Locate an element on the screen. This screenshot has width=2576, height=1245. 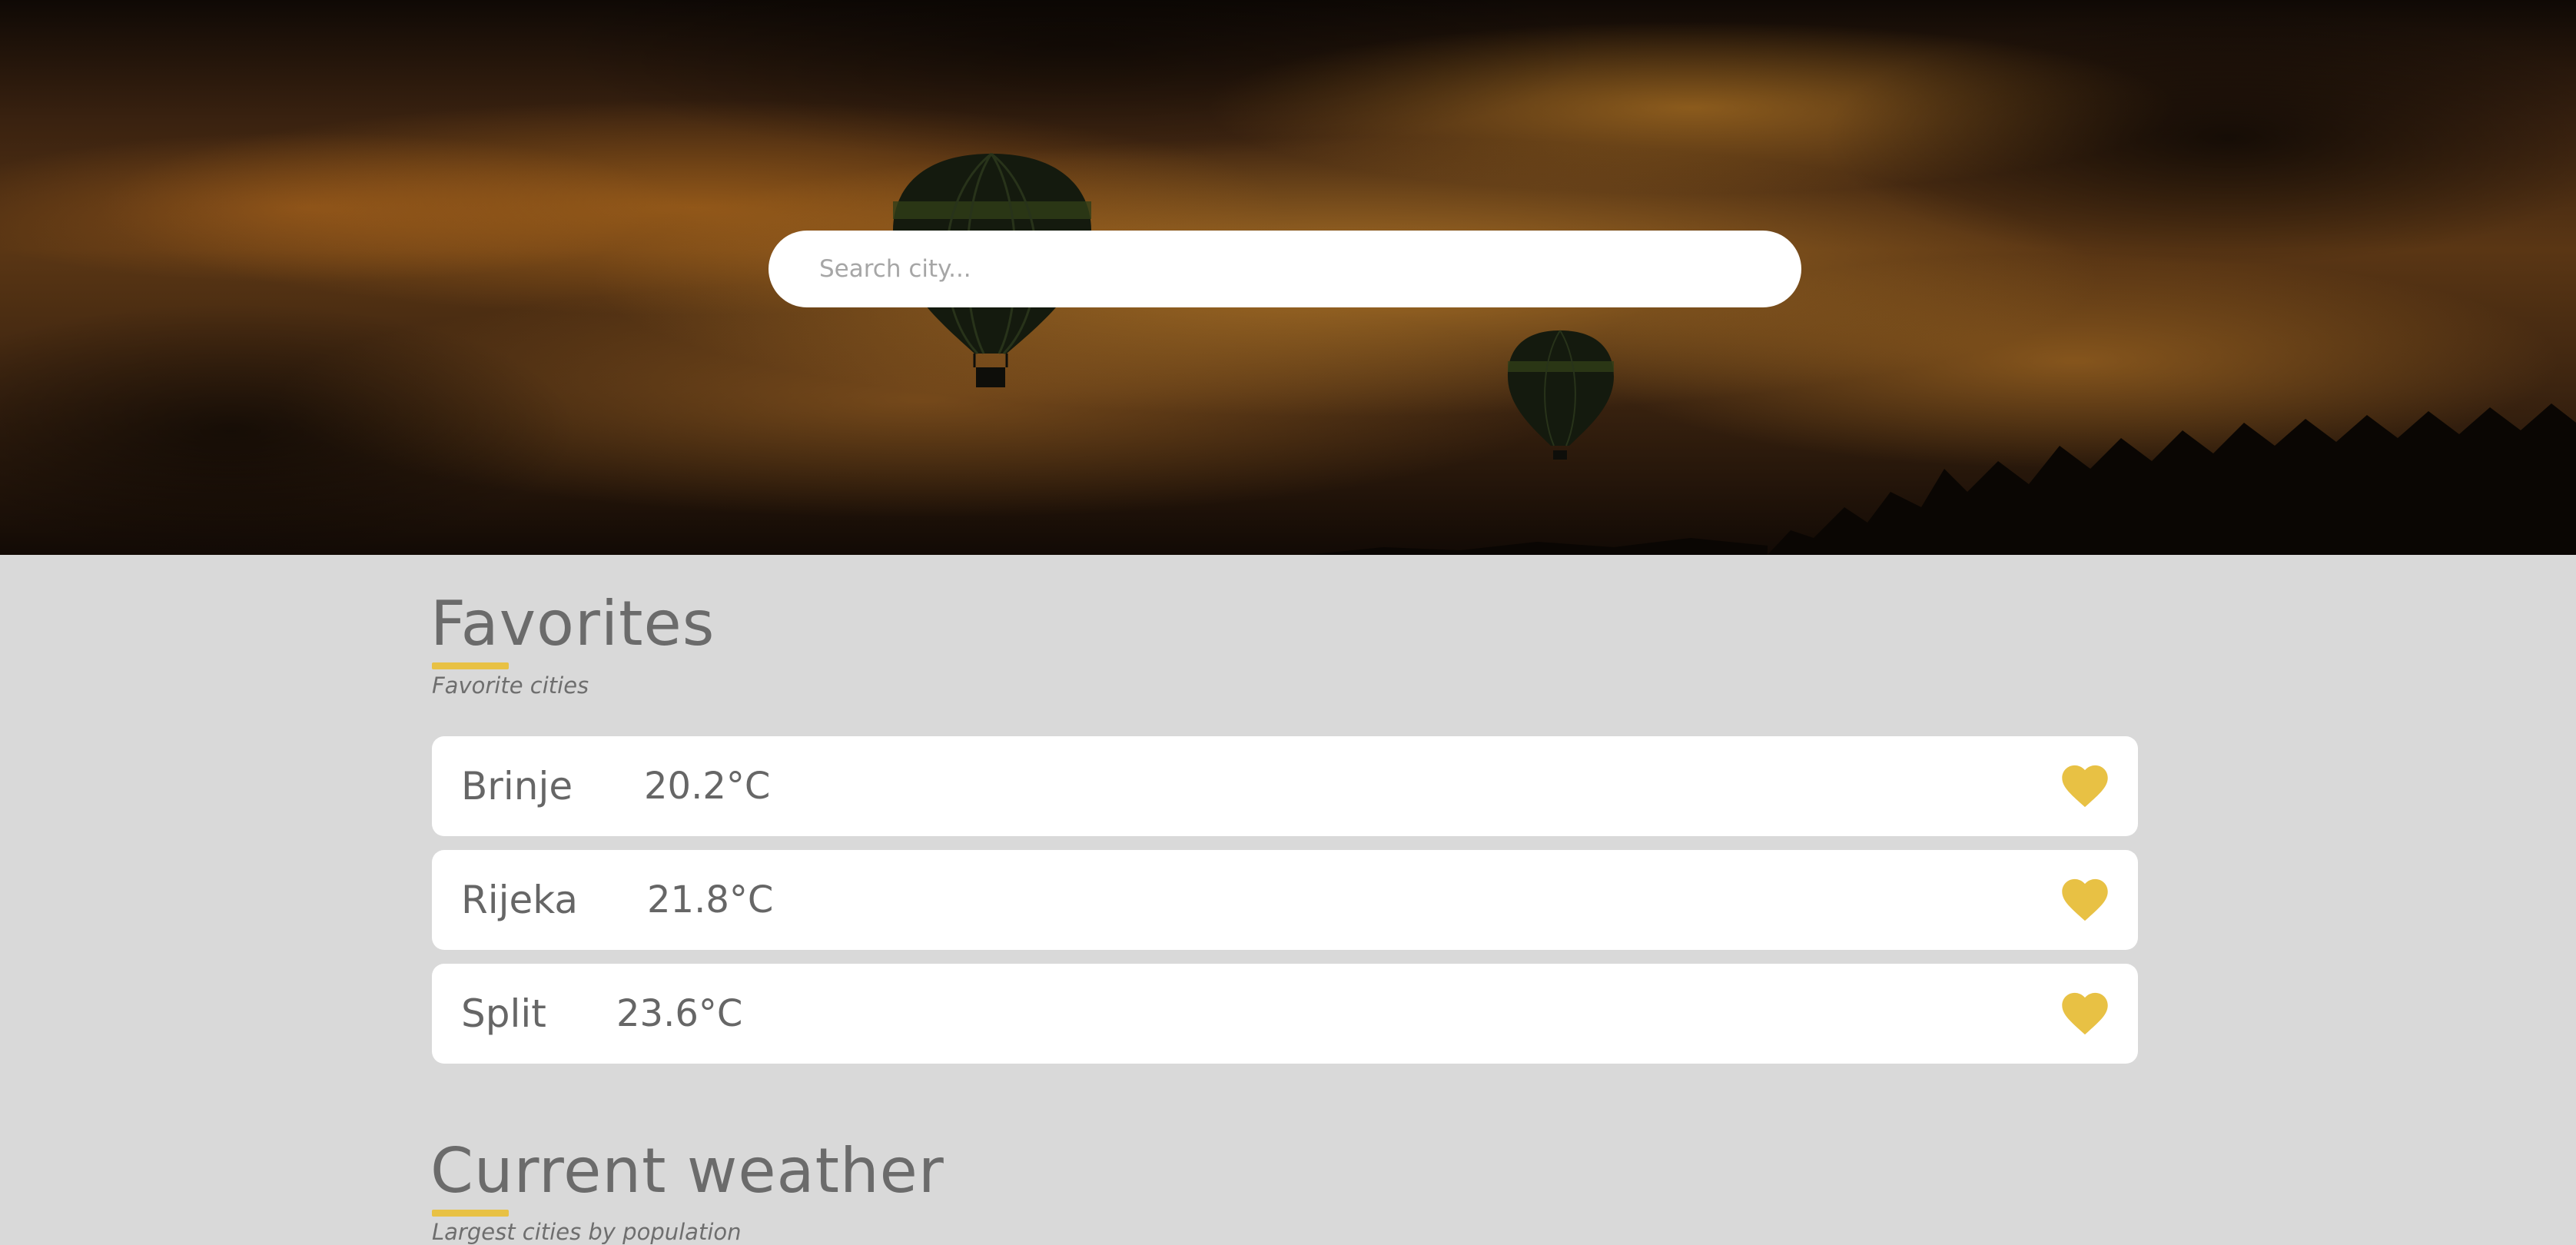
ground-silhouette is located at coordinates (1537, 546).